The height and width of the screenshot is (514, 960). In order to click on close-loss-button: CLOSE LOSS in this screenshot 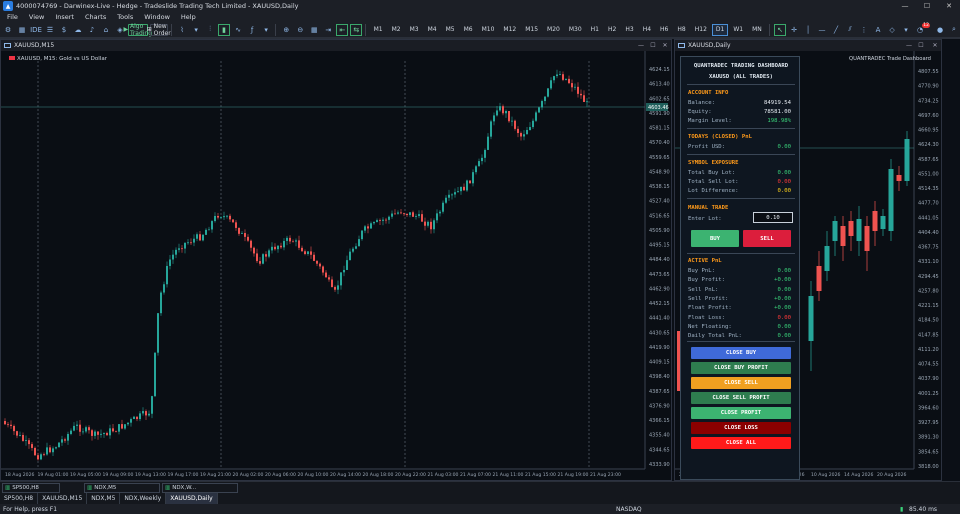, I will do `click(741, 428)`.